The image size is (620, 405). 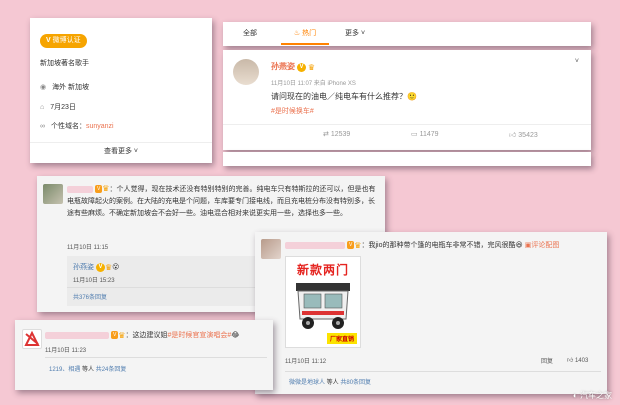 I want to click on tab-more: 更多 ˅, so click(x=355, y=33).